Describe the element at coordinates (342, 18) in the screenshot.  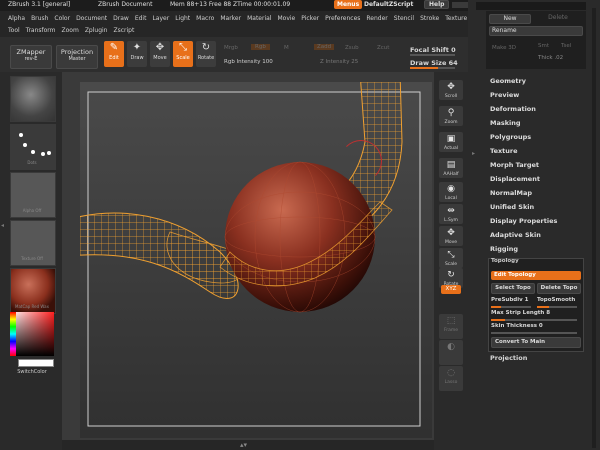
I see `menu-preferences: Preferences` at that location.